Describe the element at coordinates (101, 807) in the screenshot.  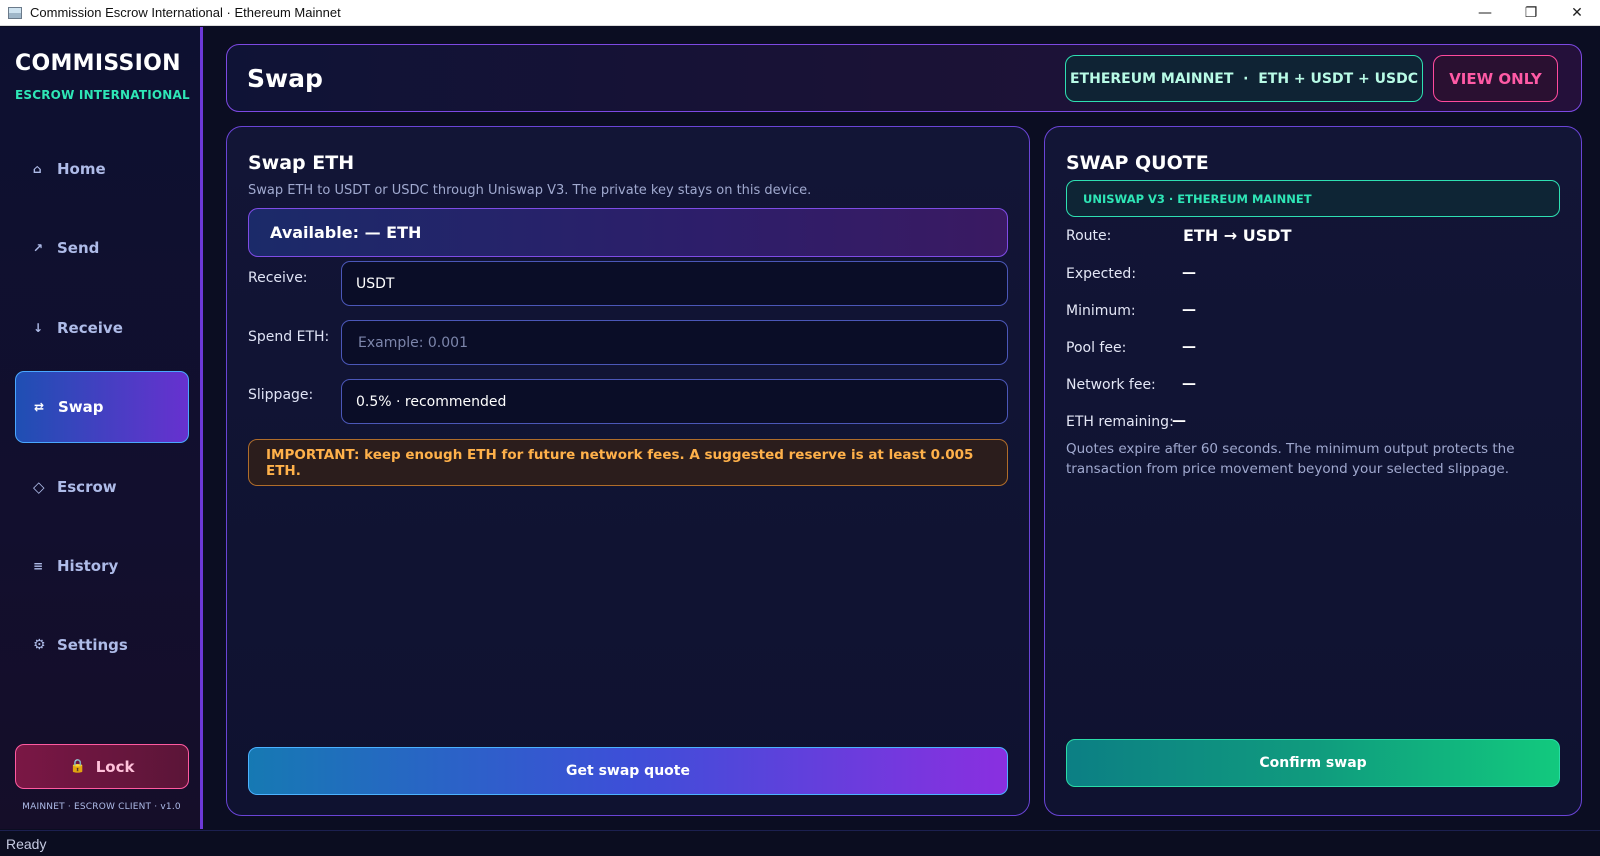
I see `client-version: MAINNET · ESCROW CLIENT · v1.0` at that location.